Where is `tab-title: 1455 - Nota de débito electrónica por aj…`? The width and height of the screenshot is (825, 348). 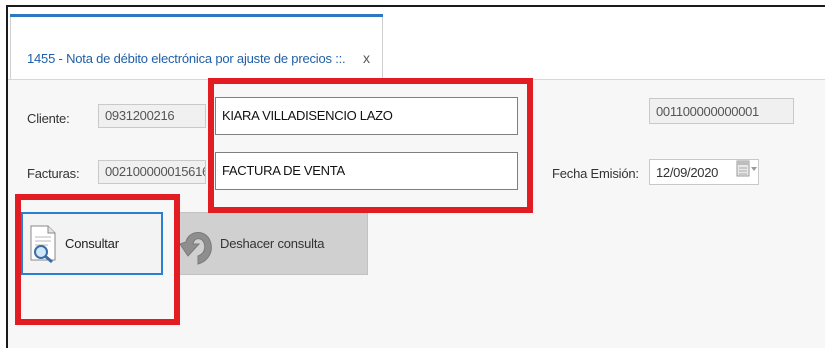
tab-title: 1455 - Nota de débito electrónica por aj… is located at coordinates (186, 58).